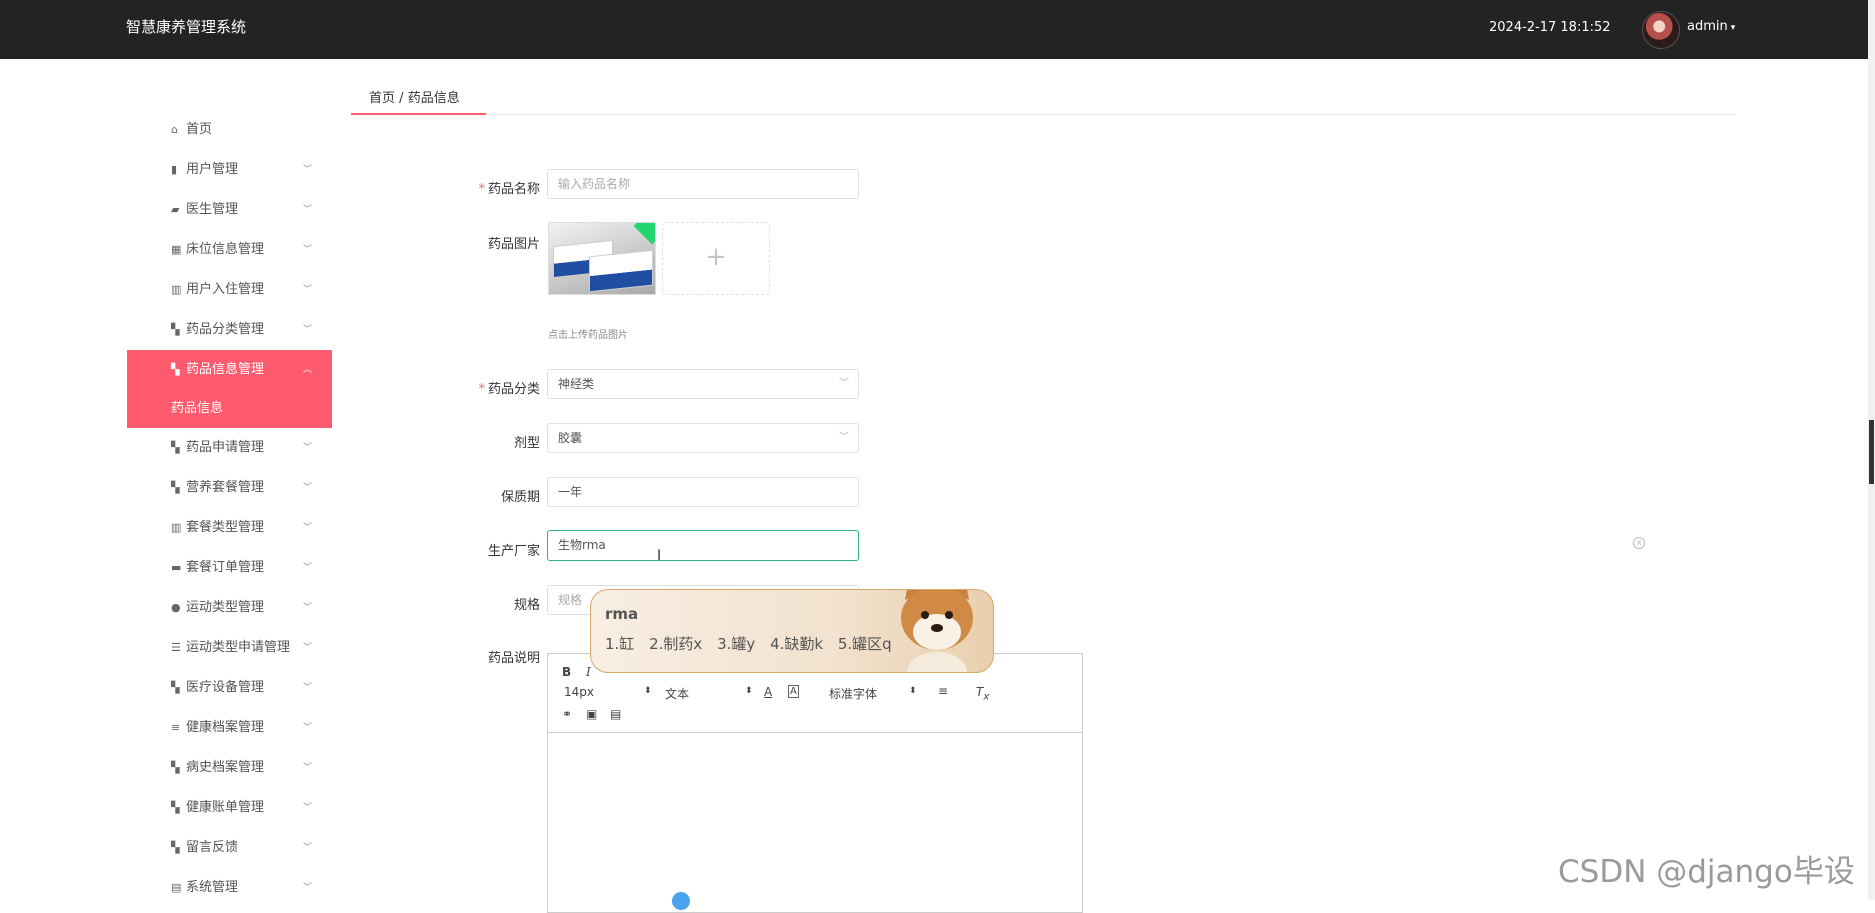 Image resolution: width=1875 pixels, height=913 pixels. I want to click on paragraph-select: 文本 ⬍, so click(709, 693).